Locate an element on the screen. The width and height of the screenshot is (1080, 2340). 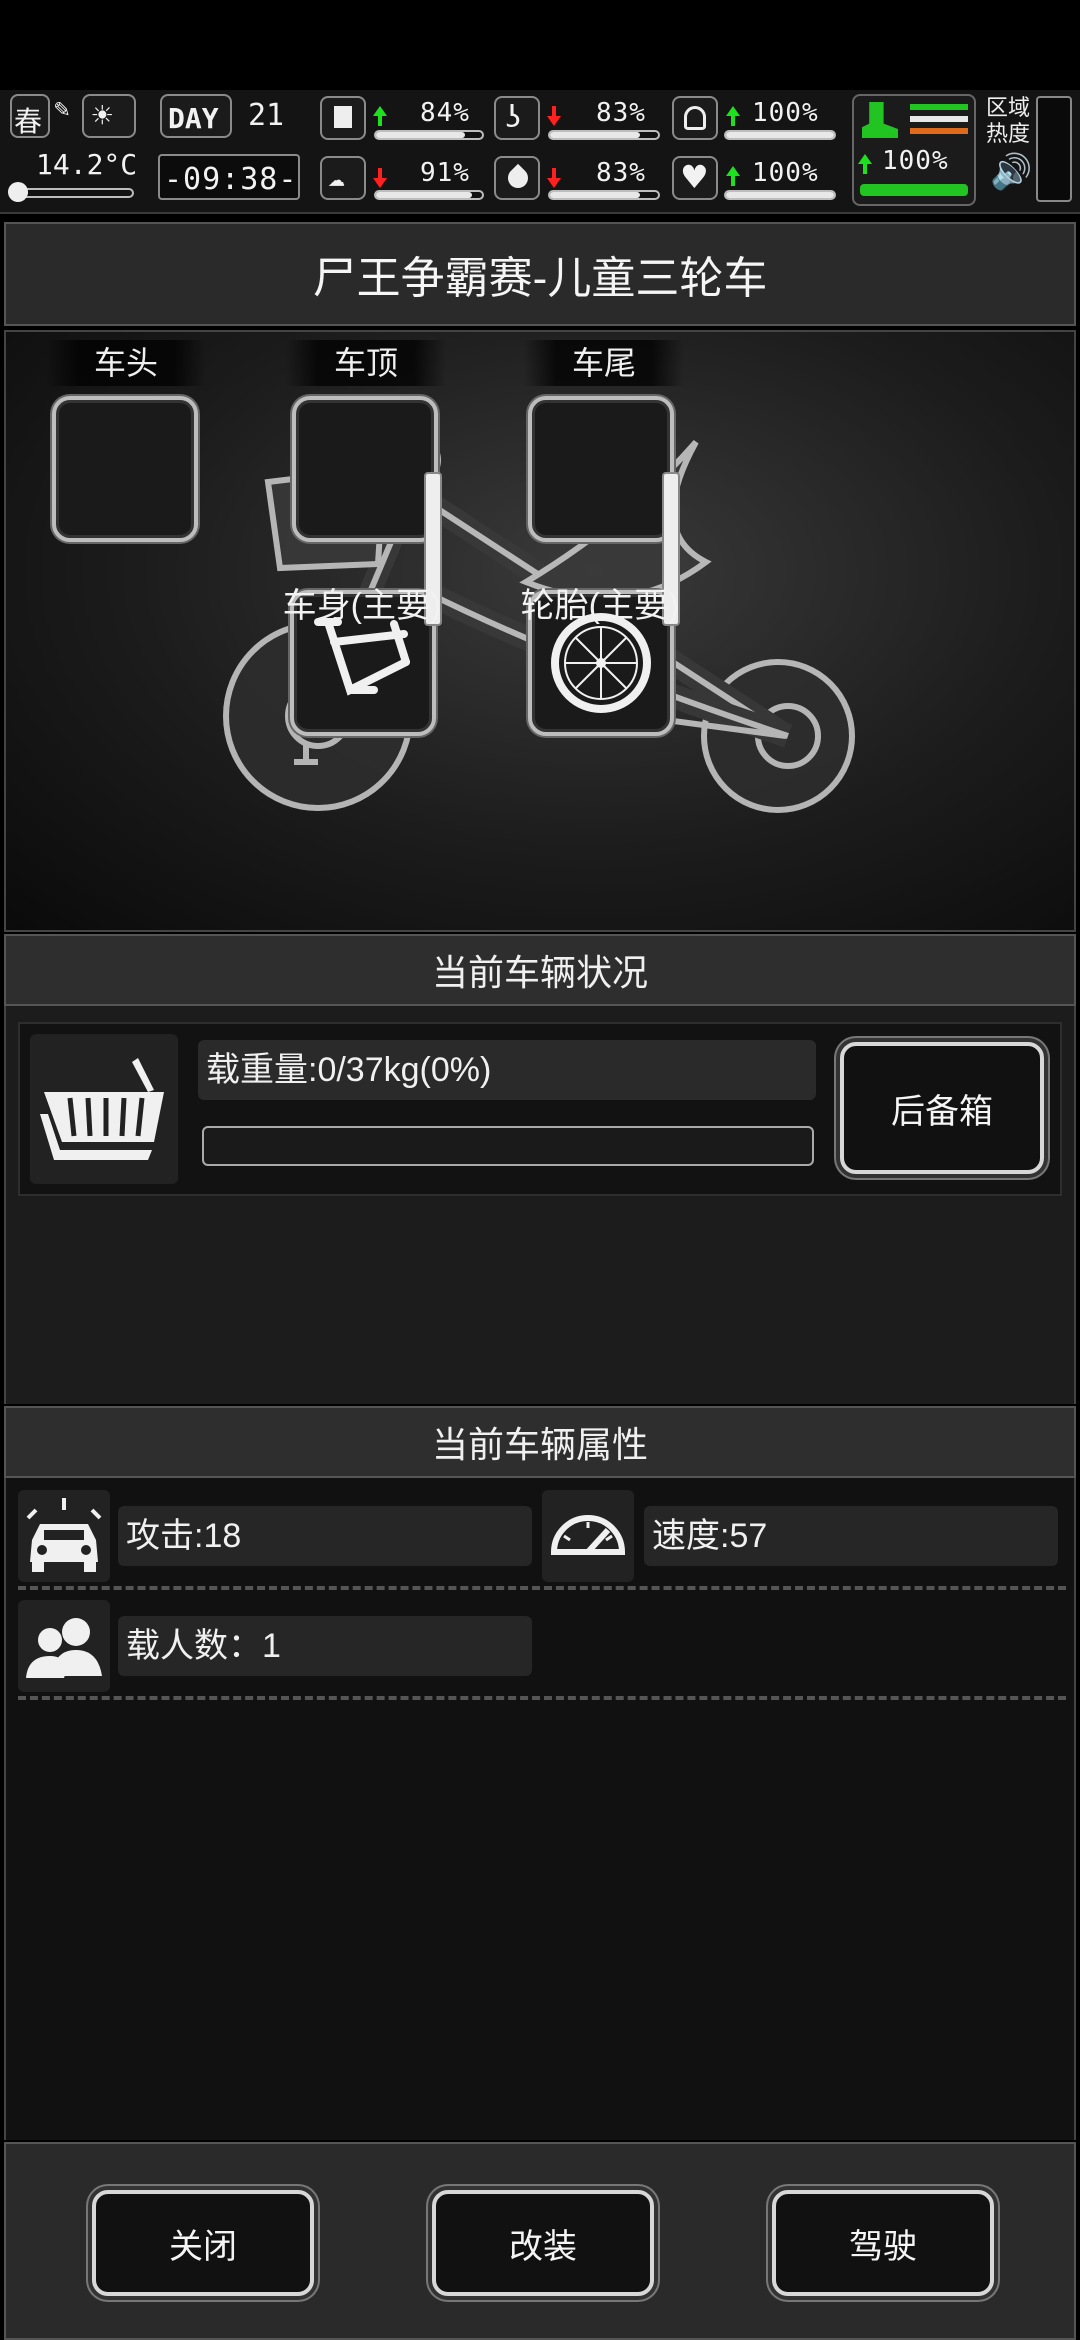
medical-value: 84% is located at coordinates (445, 113).